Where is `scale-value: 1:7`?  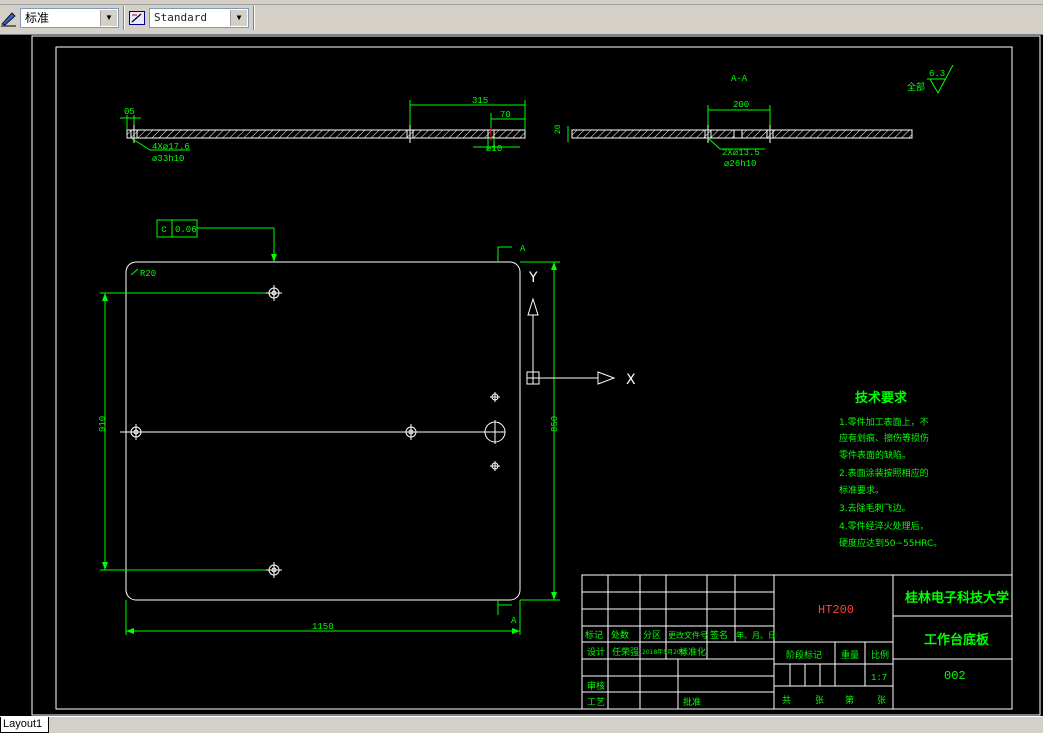 scale-value: 1:7 is located at coordinates (879, 678).